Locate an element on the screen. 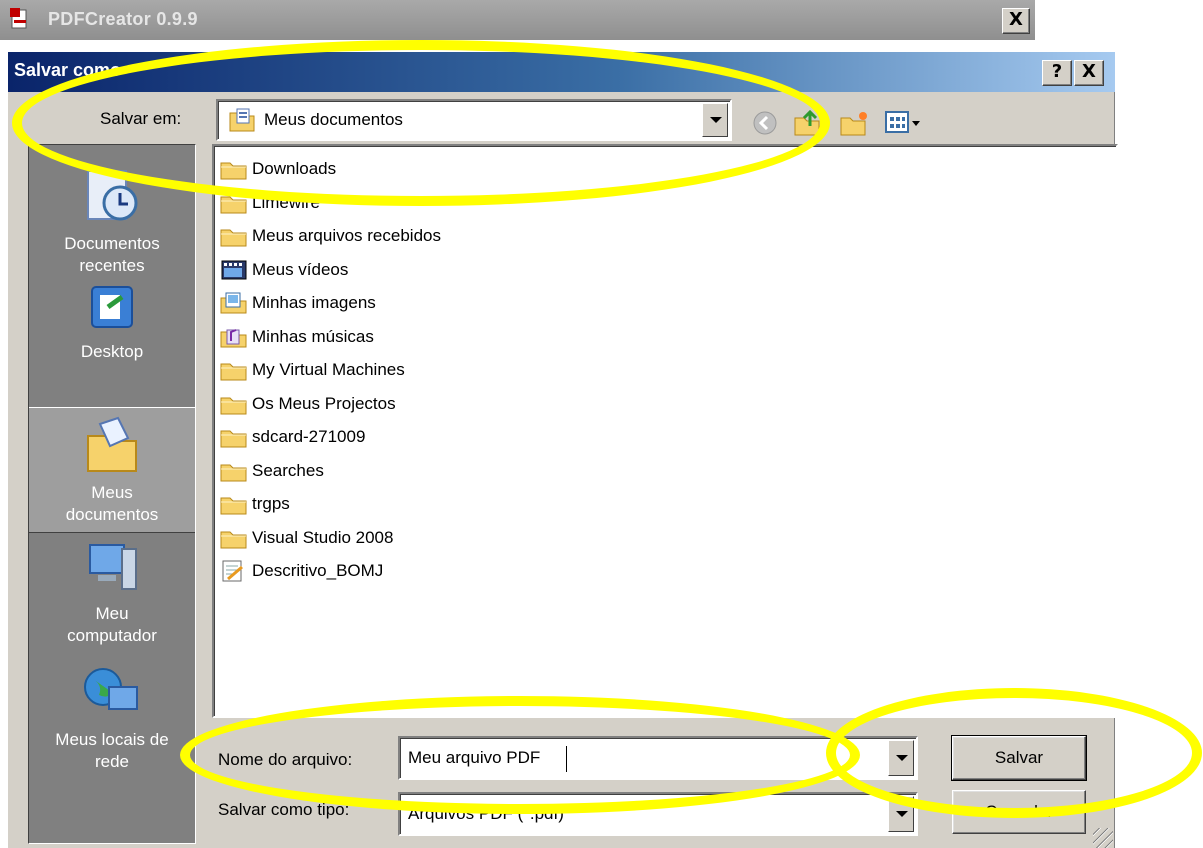 Image resolution: width=1203 pixels, height=848 pixels. place-label: Meu is located at coordinates (112, 613).